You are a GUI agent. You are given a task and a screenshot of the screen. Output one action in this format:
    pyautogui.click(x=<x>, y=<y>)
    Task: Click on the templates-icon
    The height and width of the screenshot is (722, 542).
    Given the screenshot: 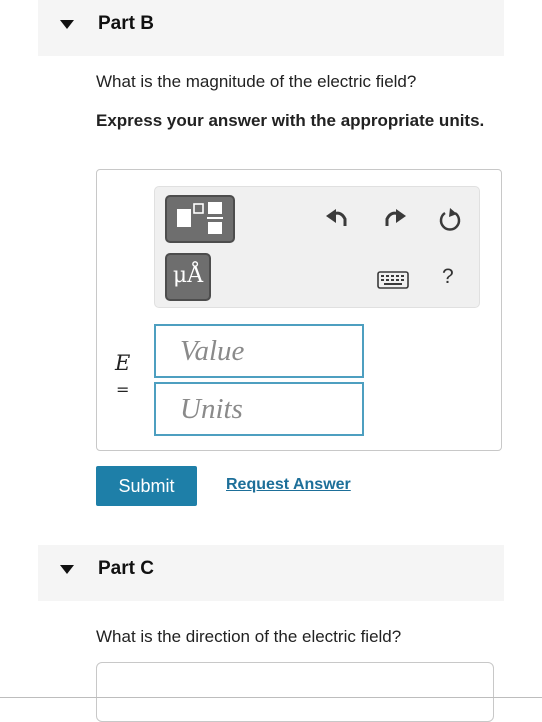 What is the action you would take?
    pyautogui.click(x=200, y=218)
    